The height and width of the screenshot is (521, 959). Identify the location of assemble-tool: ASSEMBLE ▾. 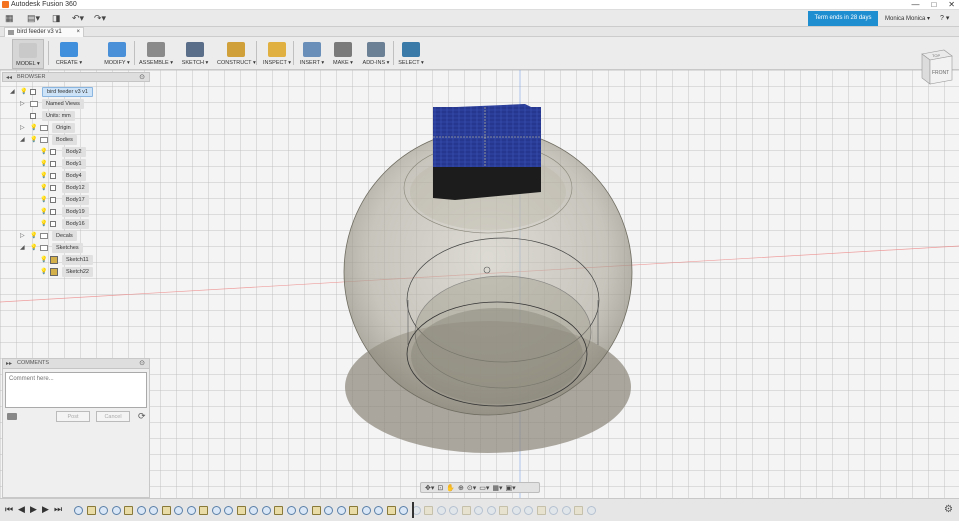
(156, 54).